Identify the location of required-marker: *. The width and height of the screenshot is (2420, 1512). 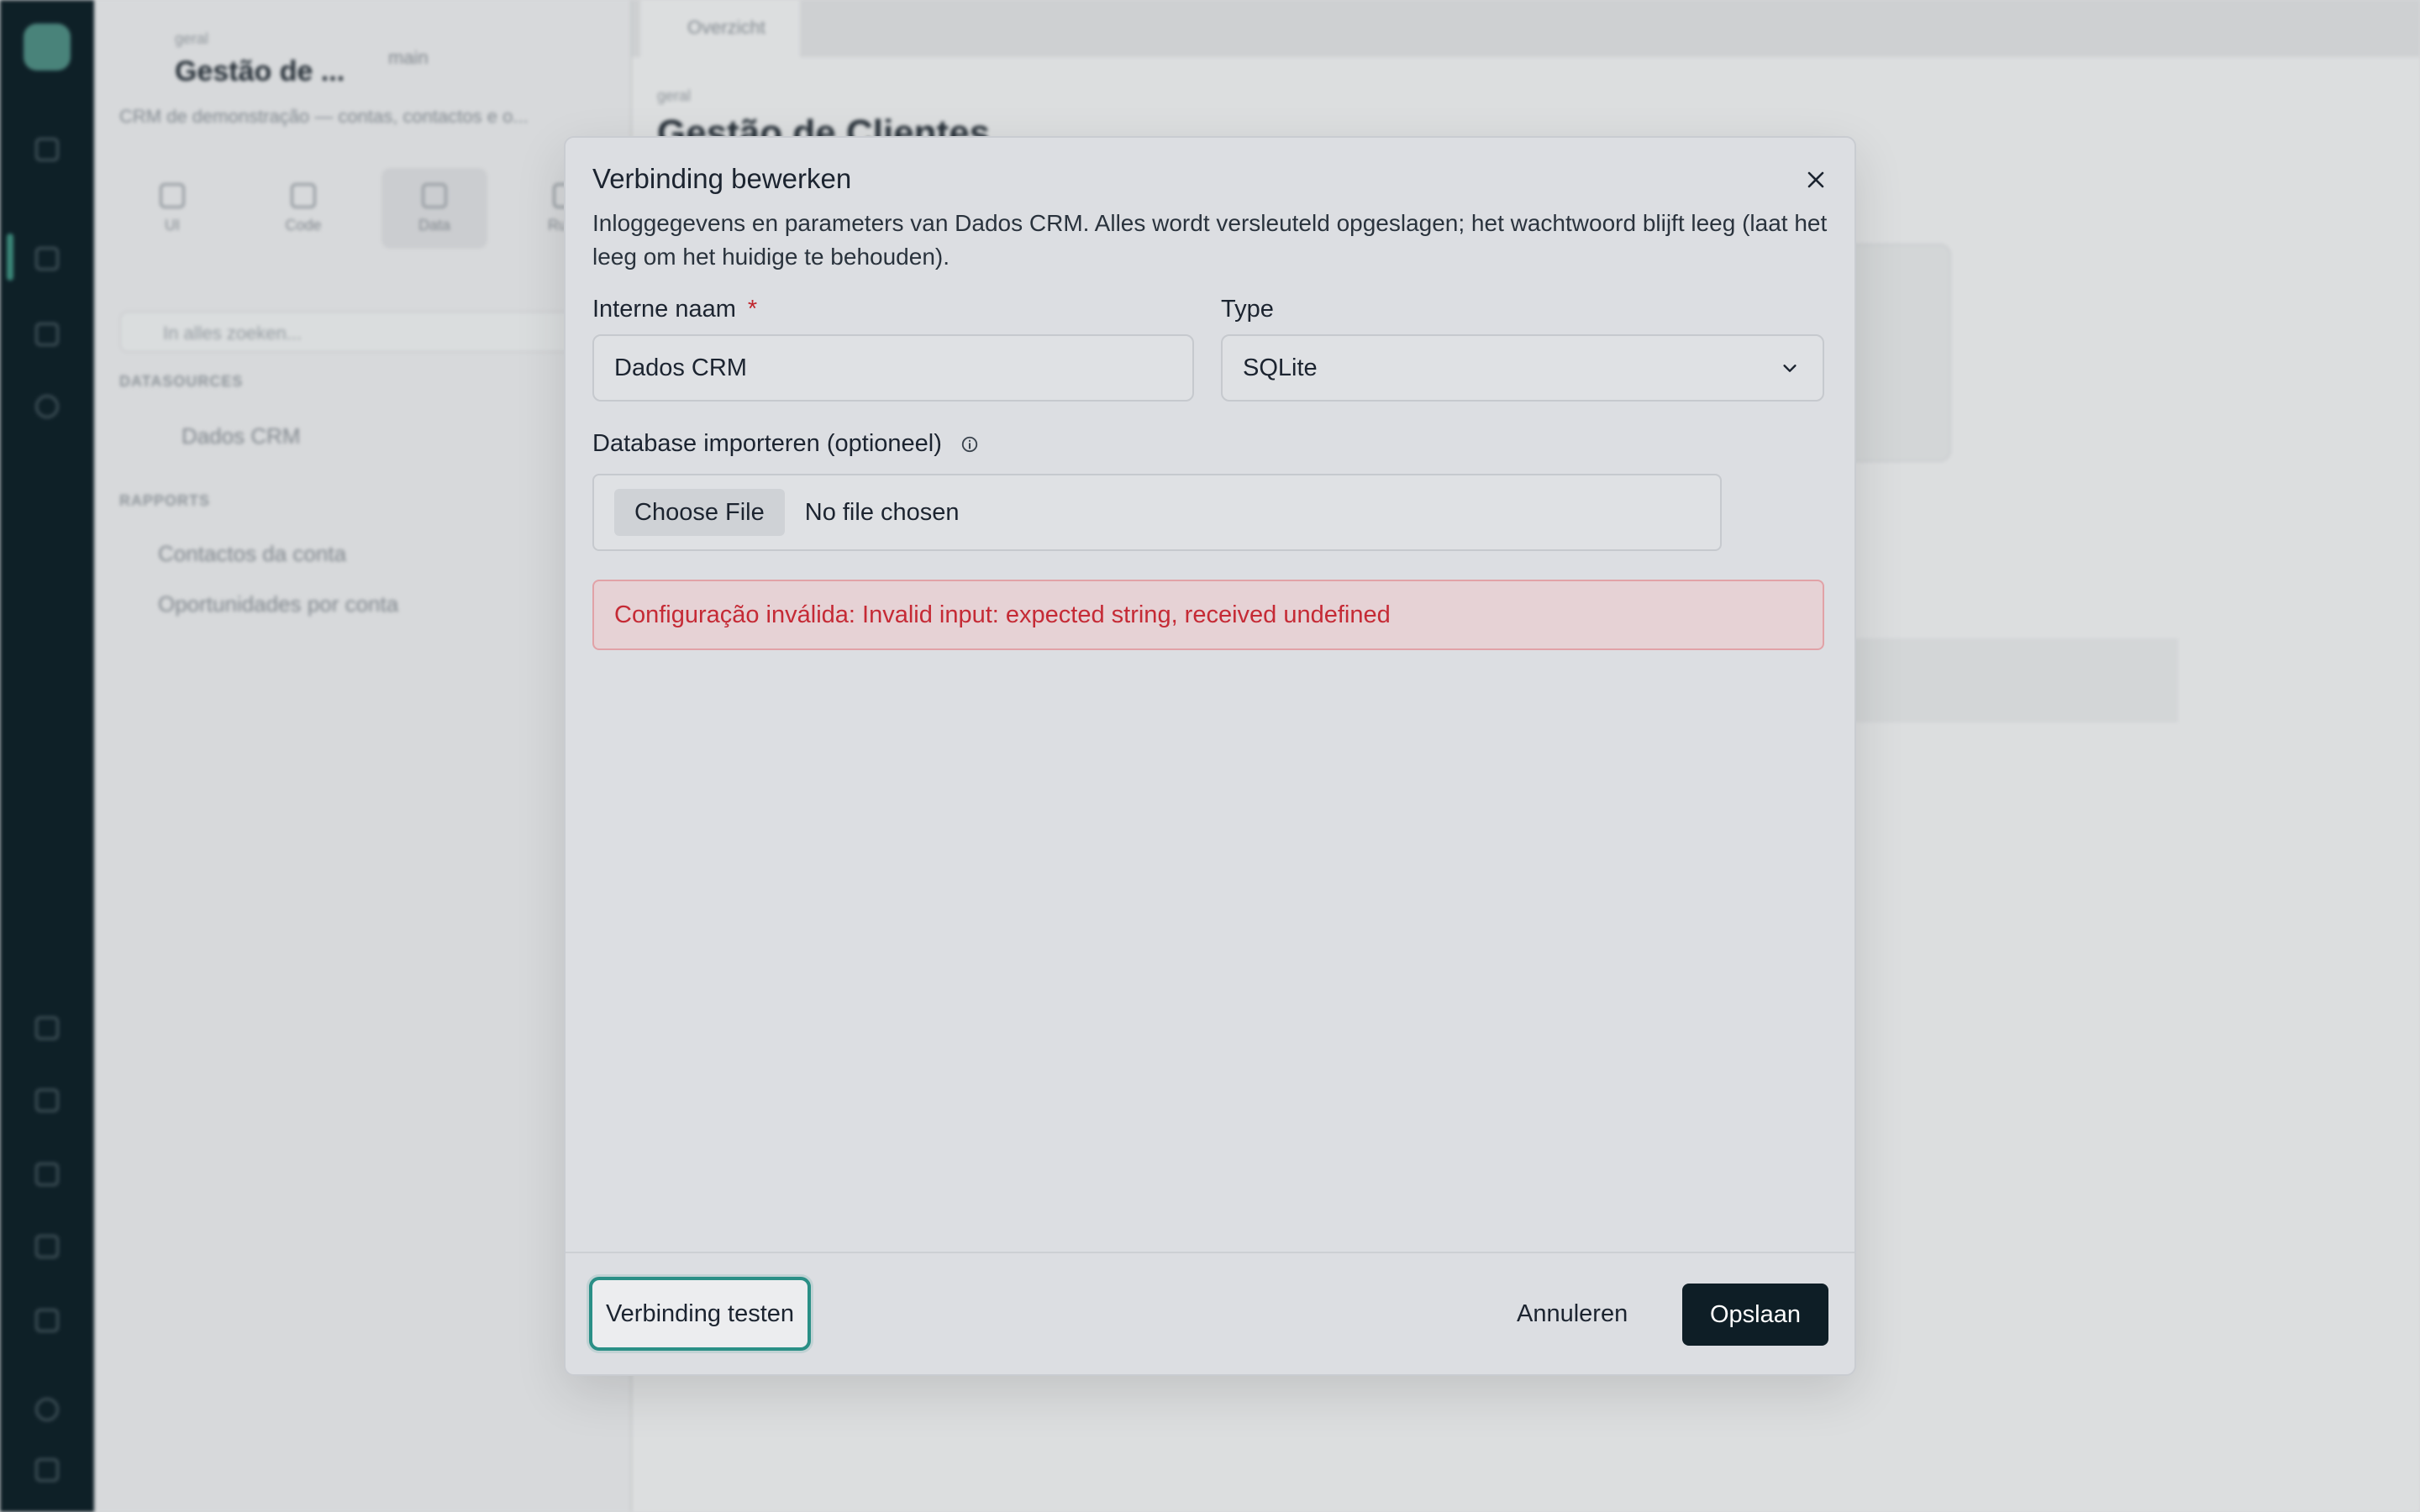
(752, 309).